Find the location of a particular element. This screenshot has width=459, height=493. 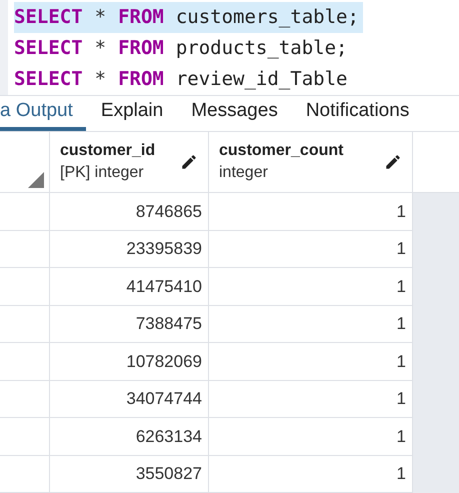

table-cell: 10782069 is located at coordinates (129, 361).